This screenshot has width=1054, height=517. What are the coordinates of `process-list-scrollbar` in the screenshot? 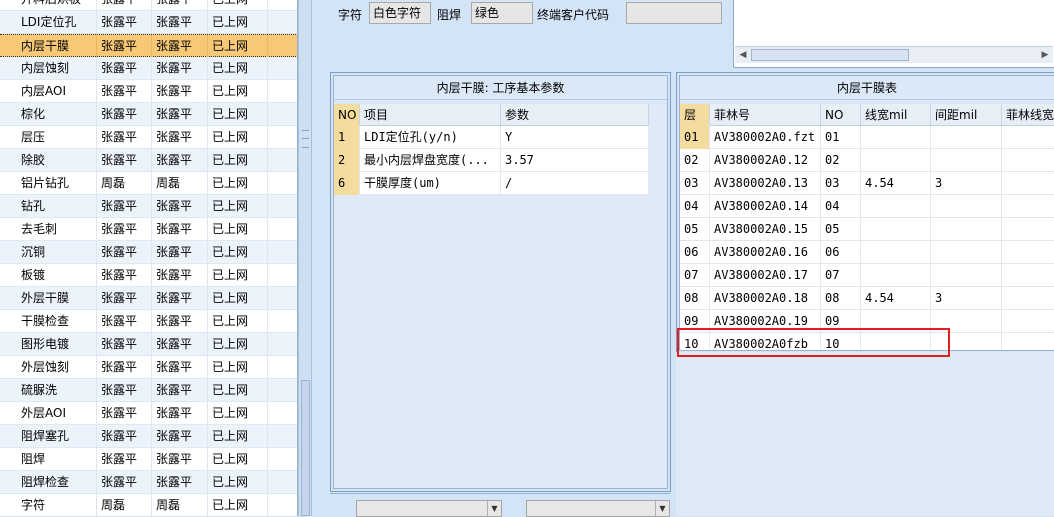 It's located at (305, 258).